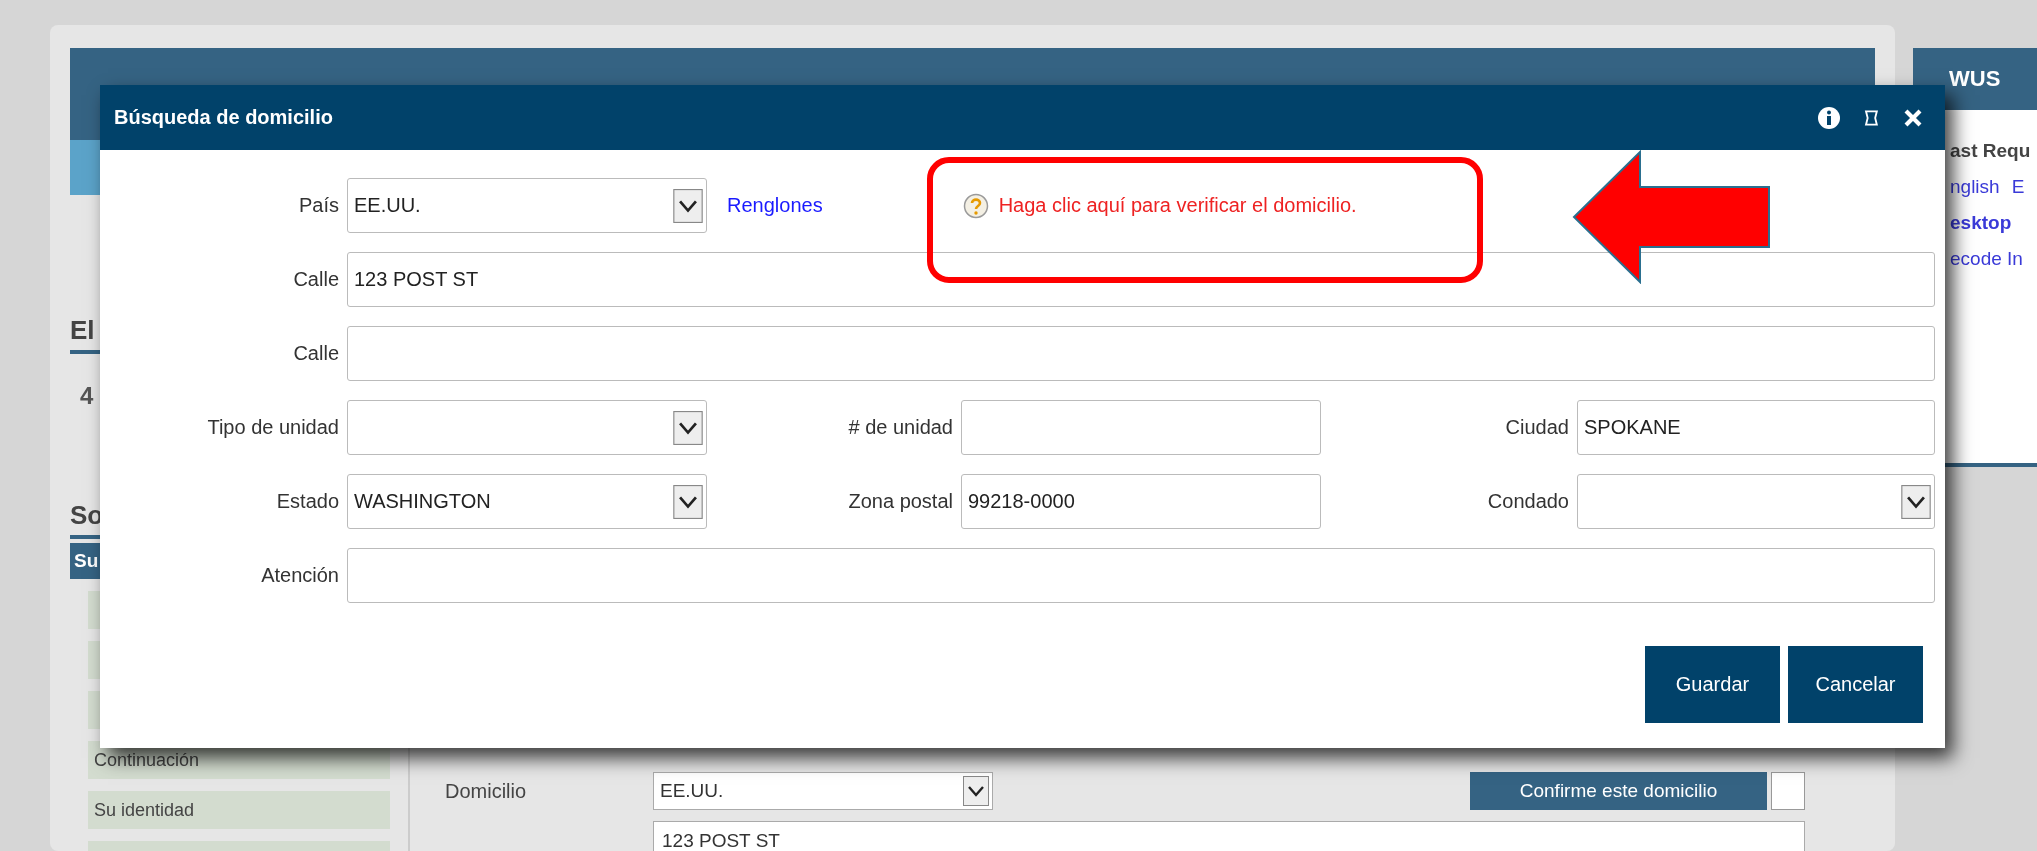  What do you see at coordinates (1712, 684) in the screenshot?
I see `dialog-button: Guardar` at bounding box center [1712, 684].